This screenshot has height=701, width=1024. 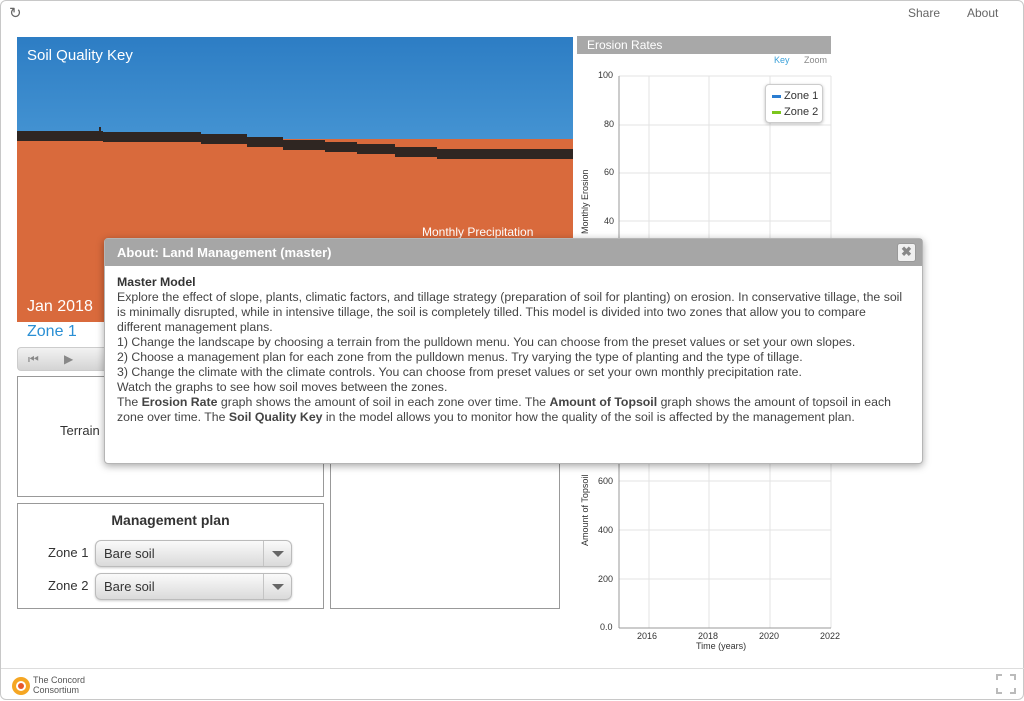 What do you see at coordinates (33, 359) in the screenshot?
I see `rewind-icon: ⏮` at bounding box center [33, 359].